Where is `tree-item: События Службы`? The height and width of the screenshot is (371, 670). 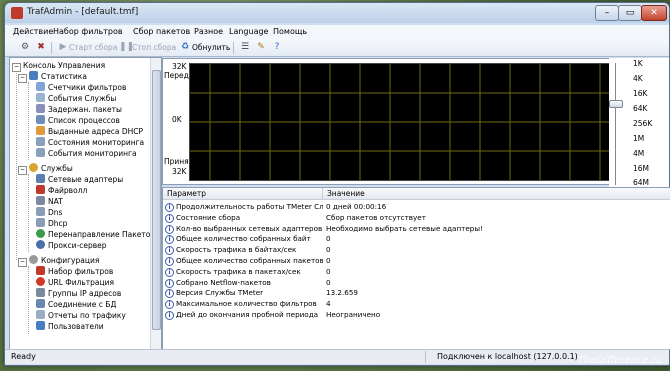 tree-item: События Службы is located at coordinates (76, 98).